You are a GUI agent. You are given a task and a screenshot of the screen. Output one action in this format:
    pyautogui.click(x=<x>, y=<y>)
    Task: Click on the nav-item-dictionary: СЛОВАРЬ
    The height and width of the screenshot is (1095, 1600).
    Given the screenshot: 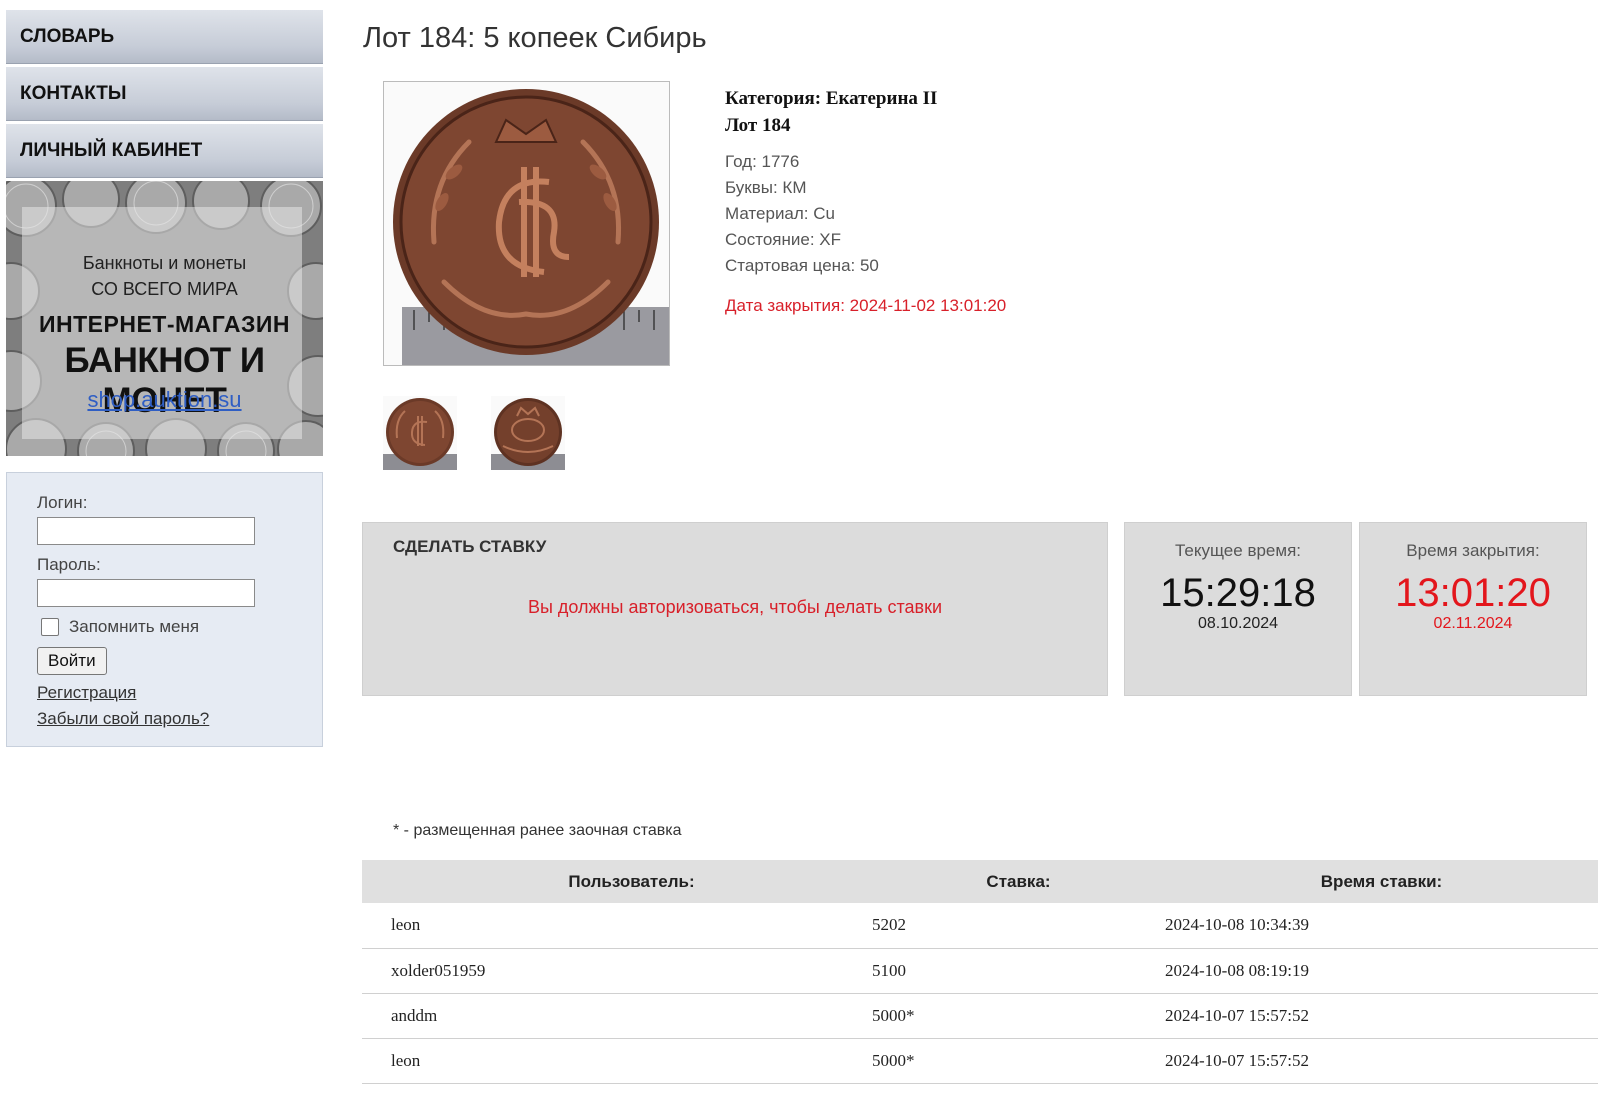 What is the action you would take?
    pyautogui.click(x=164, y=37)
    